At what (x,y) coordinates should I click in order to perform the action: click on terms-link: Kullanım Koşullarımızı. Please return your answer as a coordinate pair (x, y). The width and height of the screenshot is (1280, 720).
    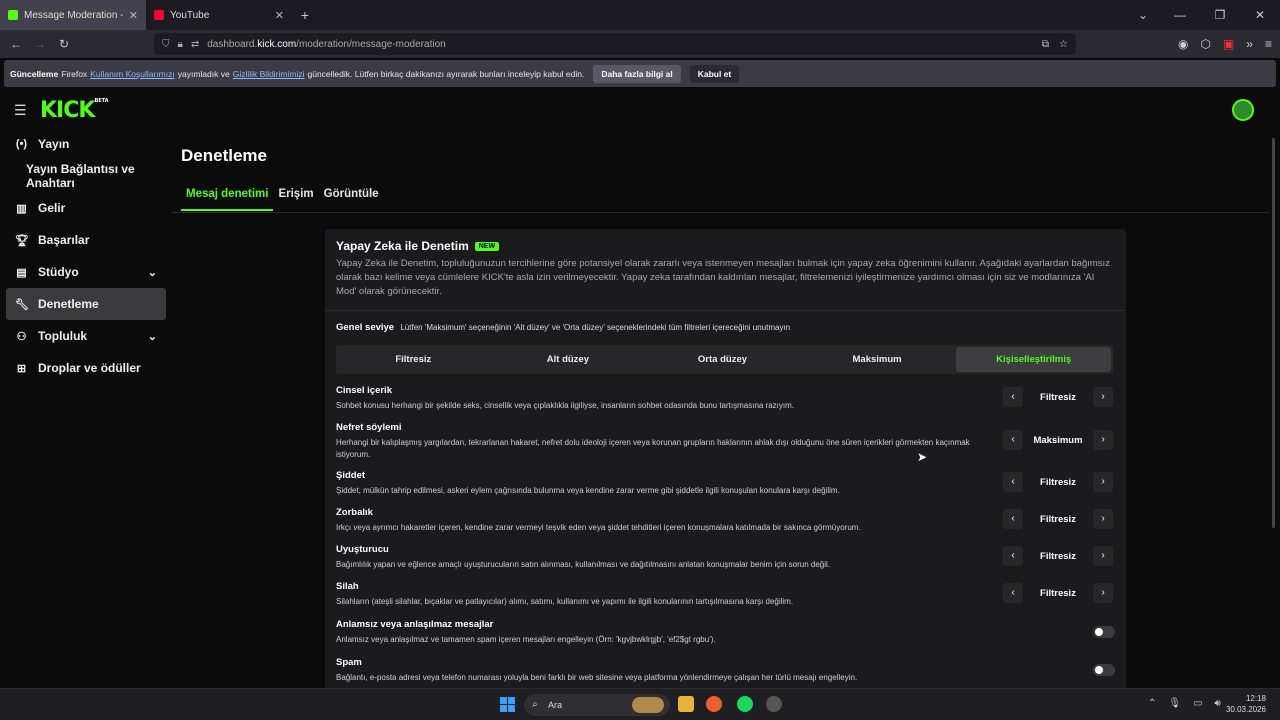
    Looking at the image, I should click on (132, 74).